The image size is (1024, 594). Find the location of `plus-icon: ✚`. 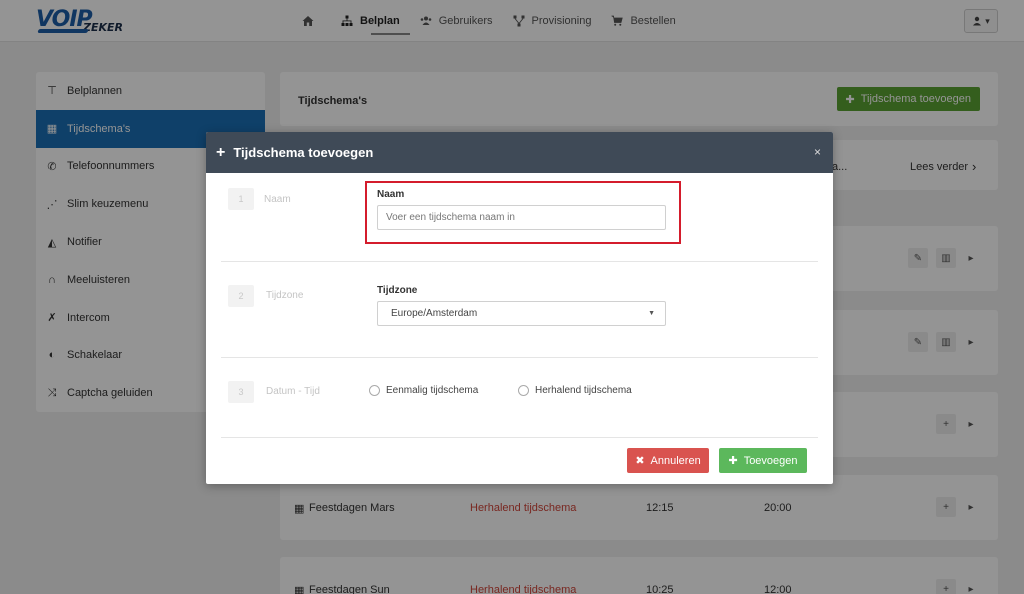

plus-icon: ✚ is located at coordinates (733, 461).